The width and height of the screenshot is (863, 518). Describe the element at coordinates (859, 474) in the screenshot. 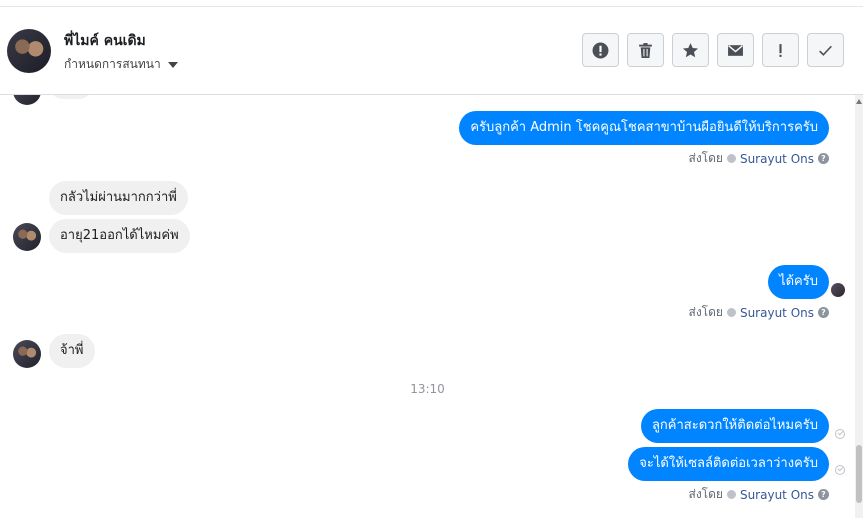

I see `scrollbar-thumb` at that location.